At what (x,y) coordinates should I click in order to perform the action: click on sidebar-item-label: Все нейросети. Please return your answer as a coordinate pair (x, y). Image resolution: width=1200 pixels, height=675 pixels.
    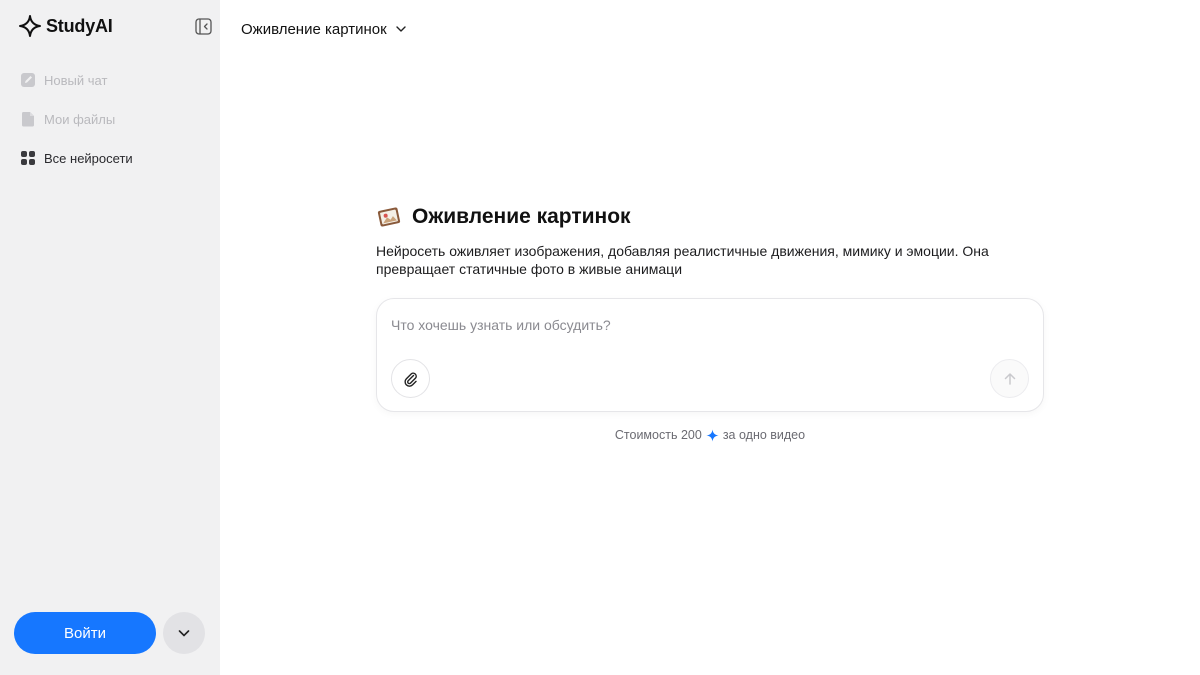
    Looking at the image, I should click on (88, 158).